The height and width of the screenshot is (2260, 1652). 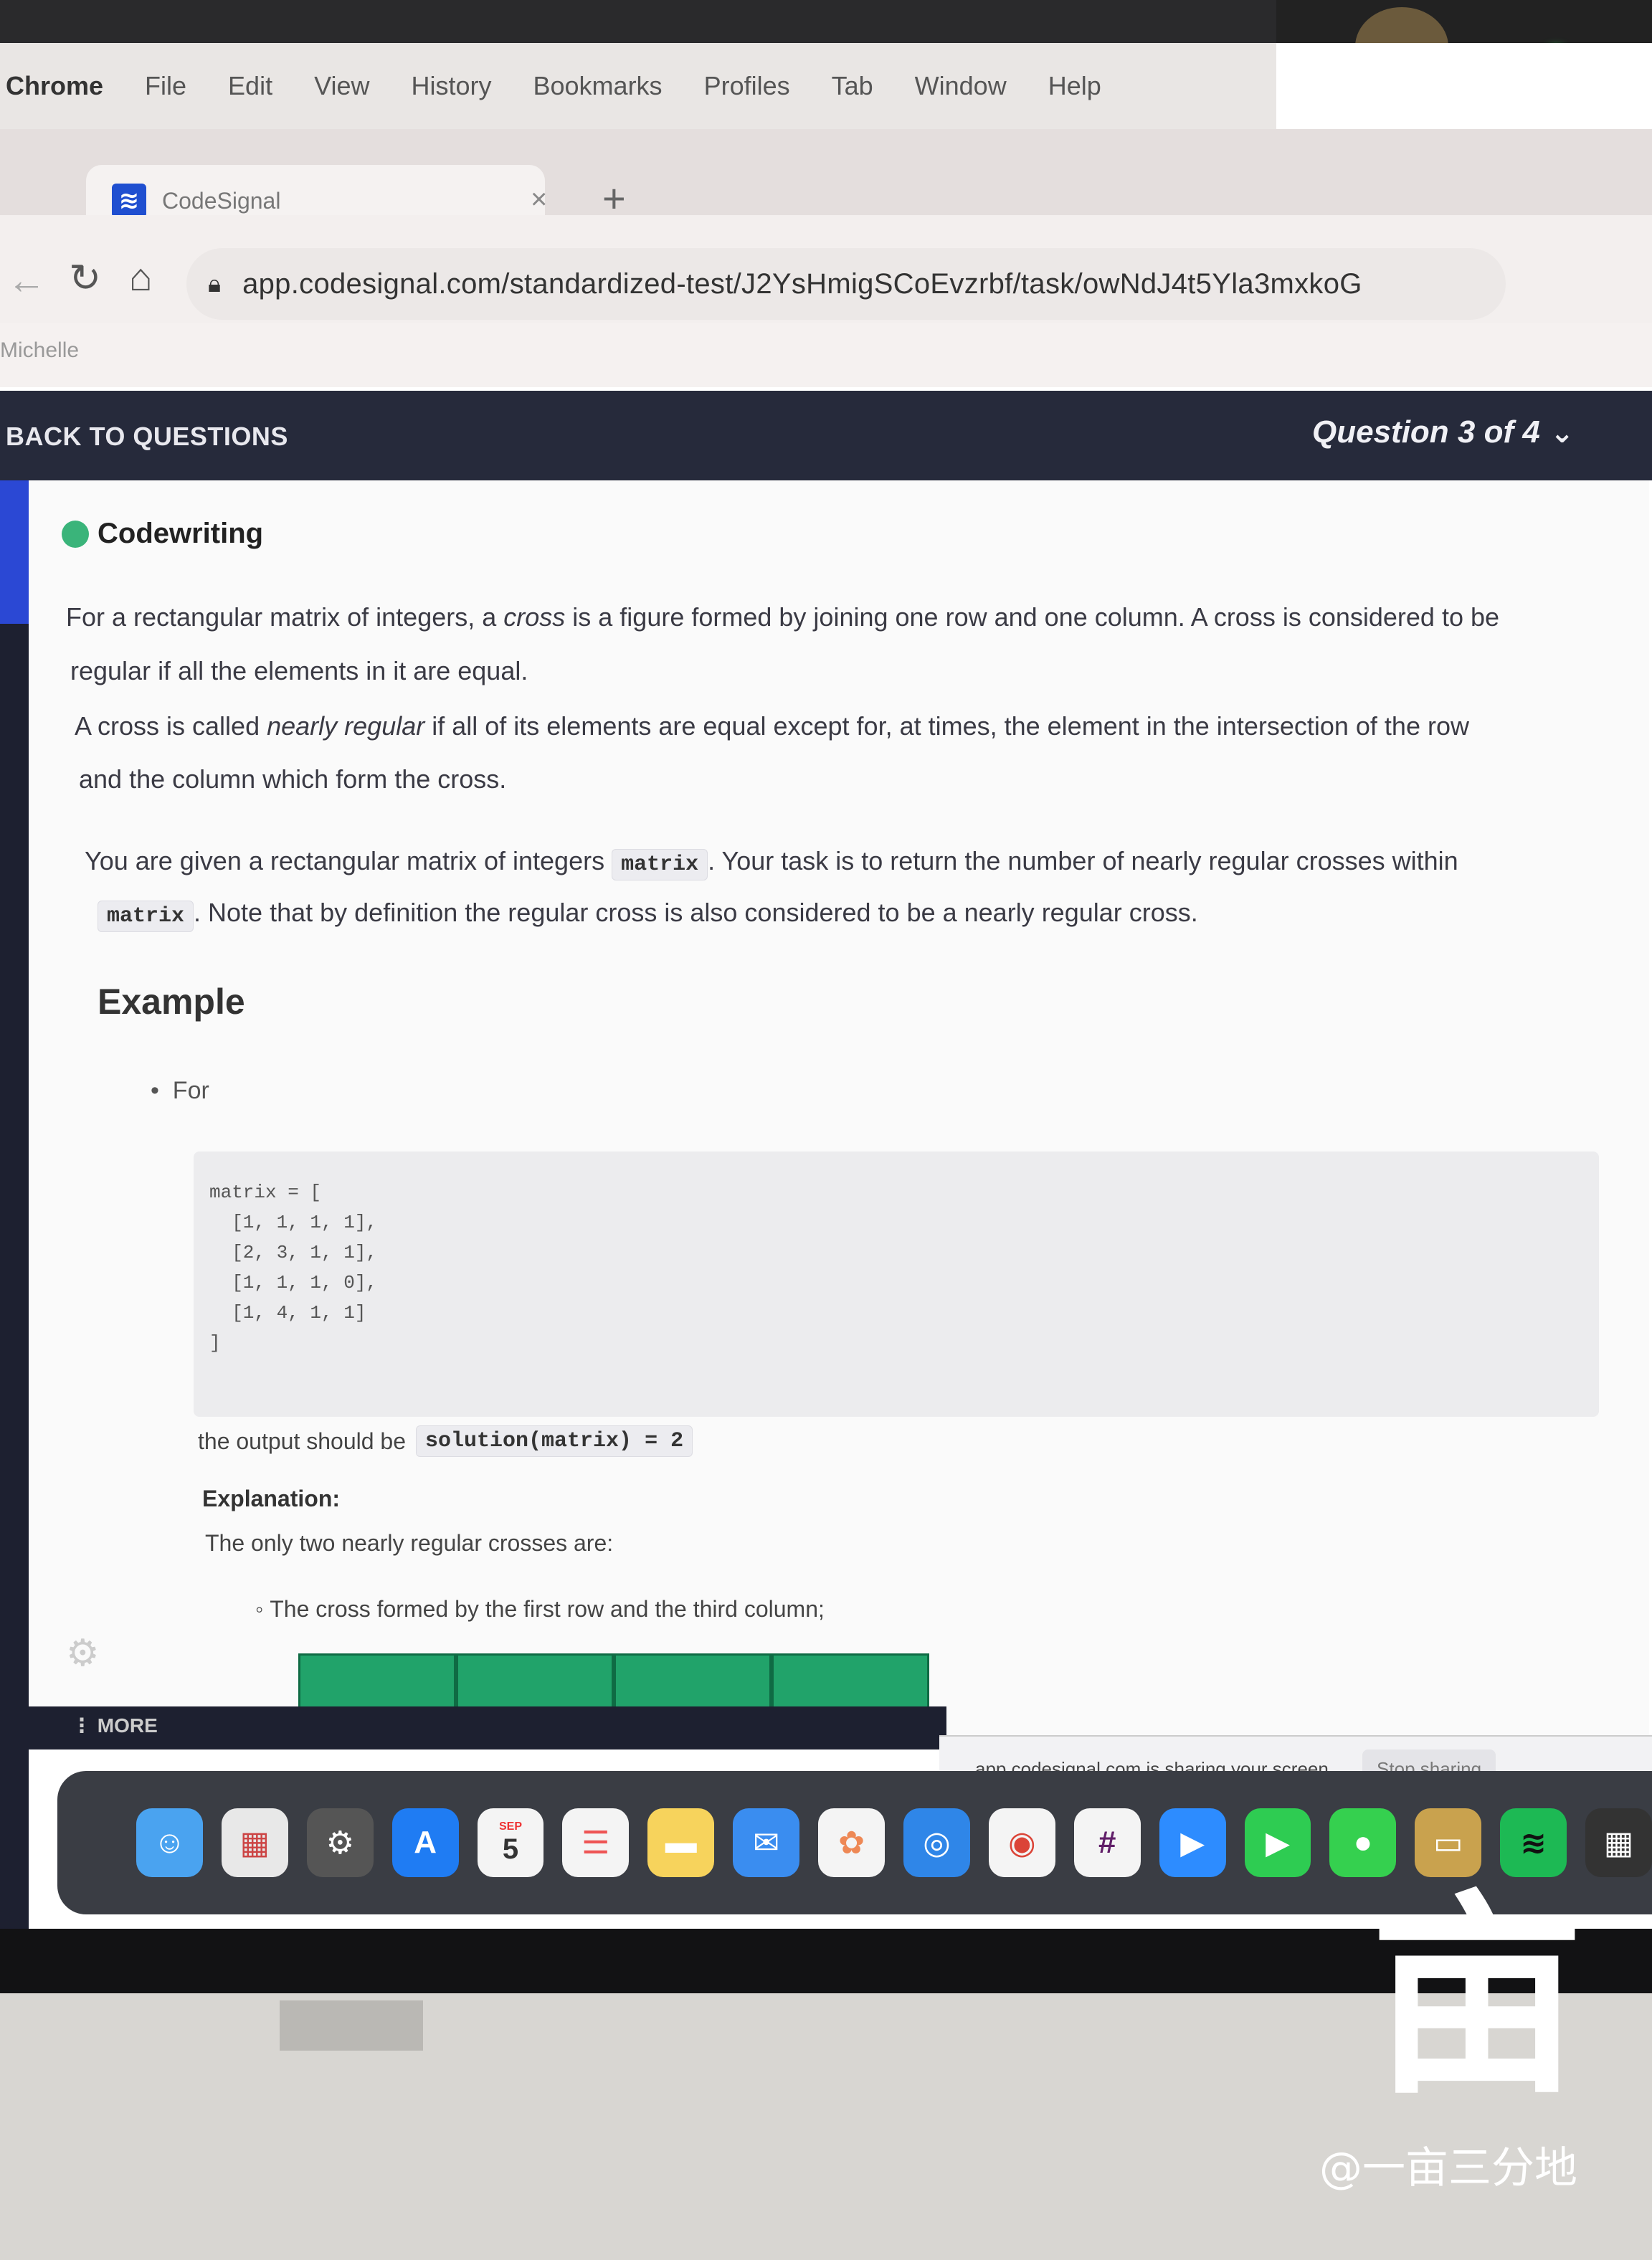 I want to click on menu-app-name: Chrome, so click(x=54, y=86).